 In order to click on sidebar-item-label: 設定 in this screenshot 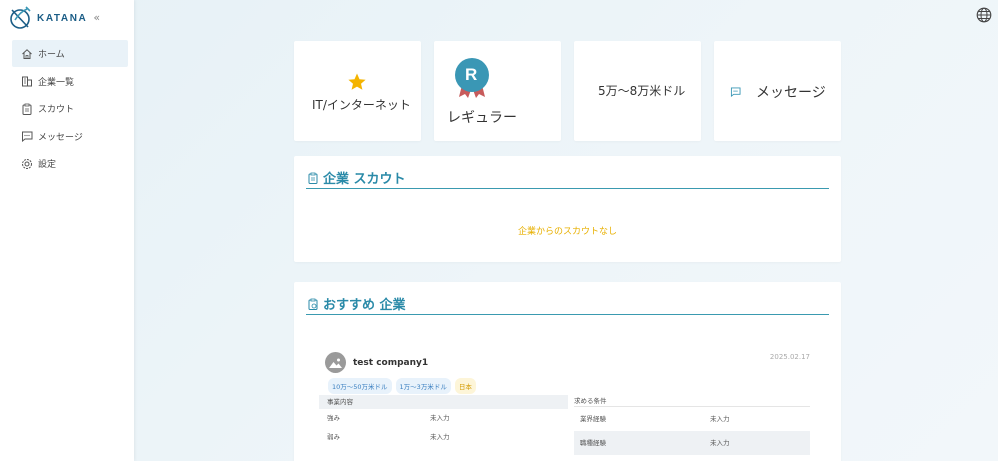, I will do `click(47, 165)`.